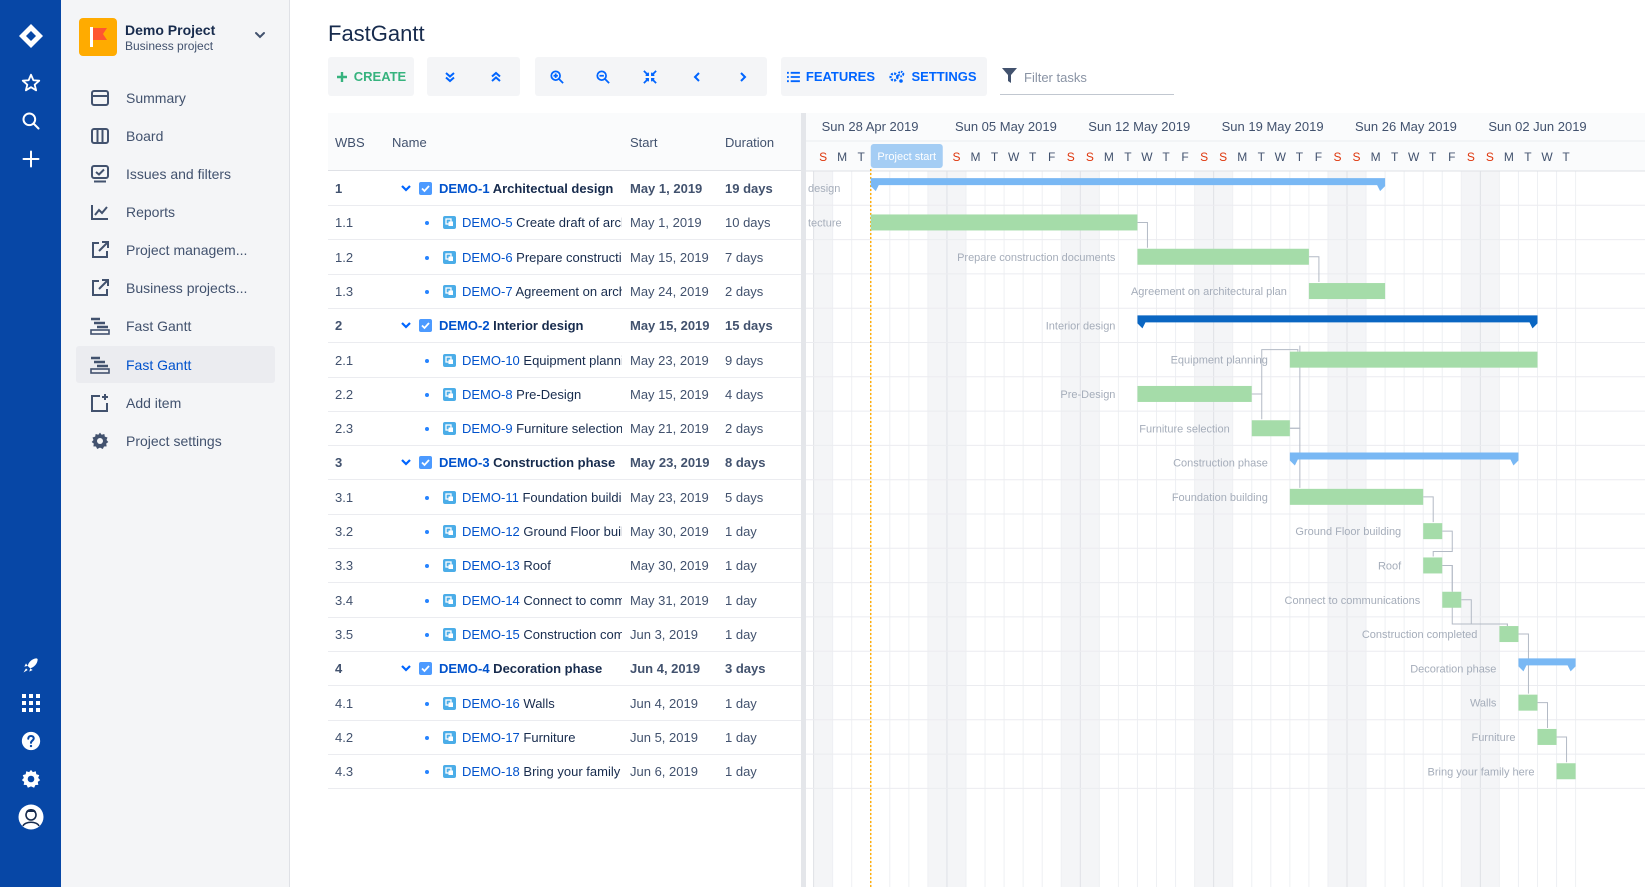 The width and height of the screenshot is (1645, 887). What do you see at coordinates (542, 634) in the screenshot?
I see `task-name: DEMO-15 Construction completed` at bounding box center [542, 634].